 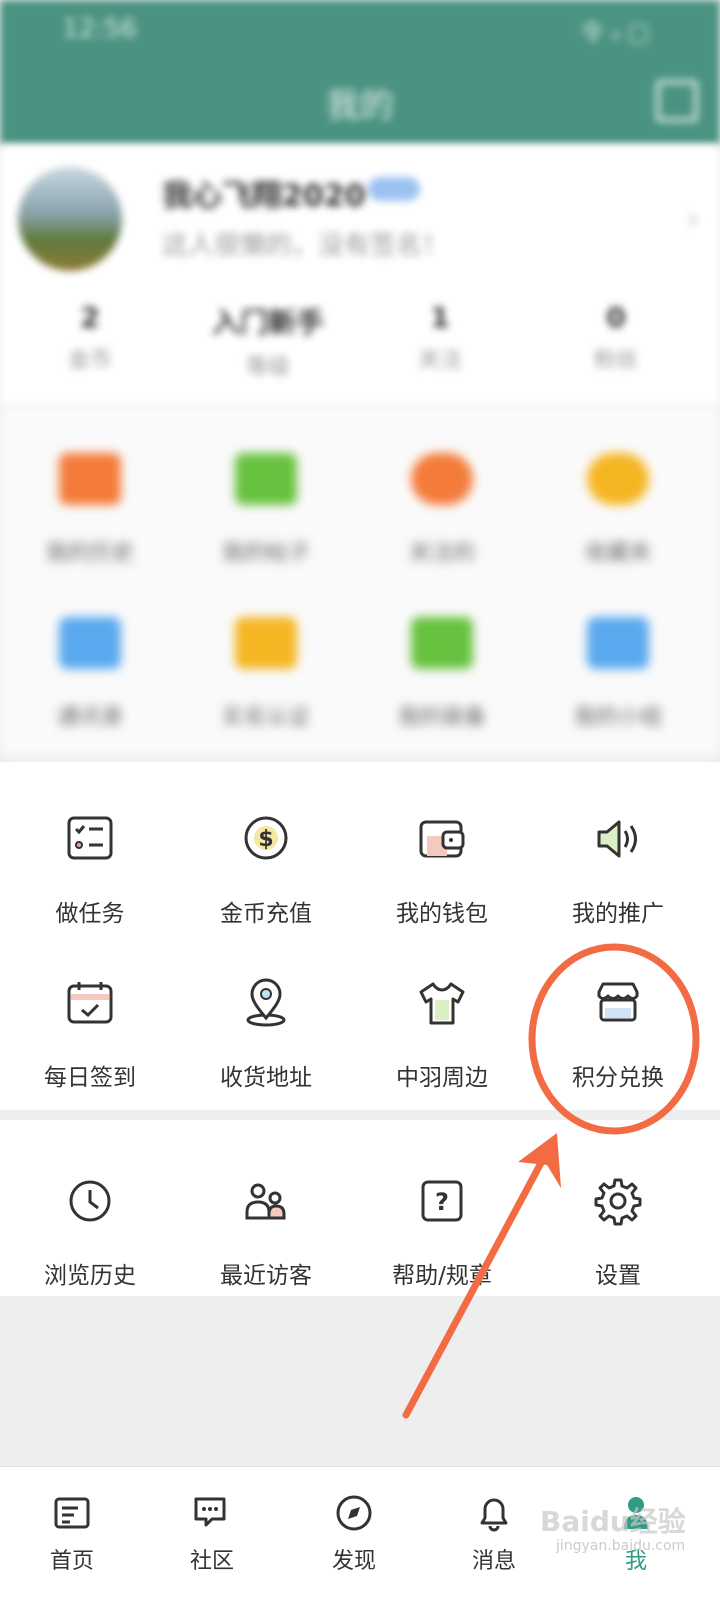 I want to click on community-icon, so click(x=210, y=1512).